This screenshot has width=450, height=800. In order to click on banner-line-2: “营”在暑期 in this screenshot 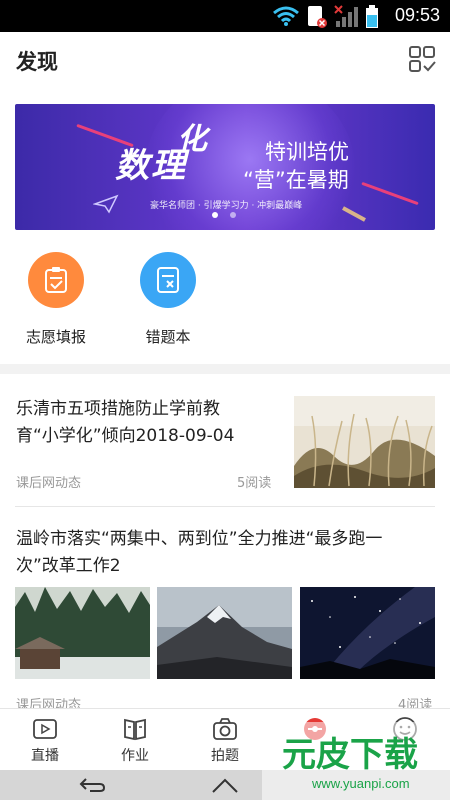, I will do `click(296, 180)`.